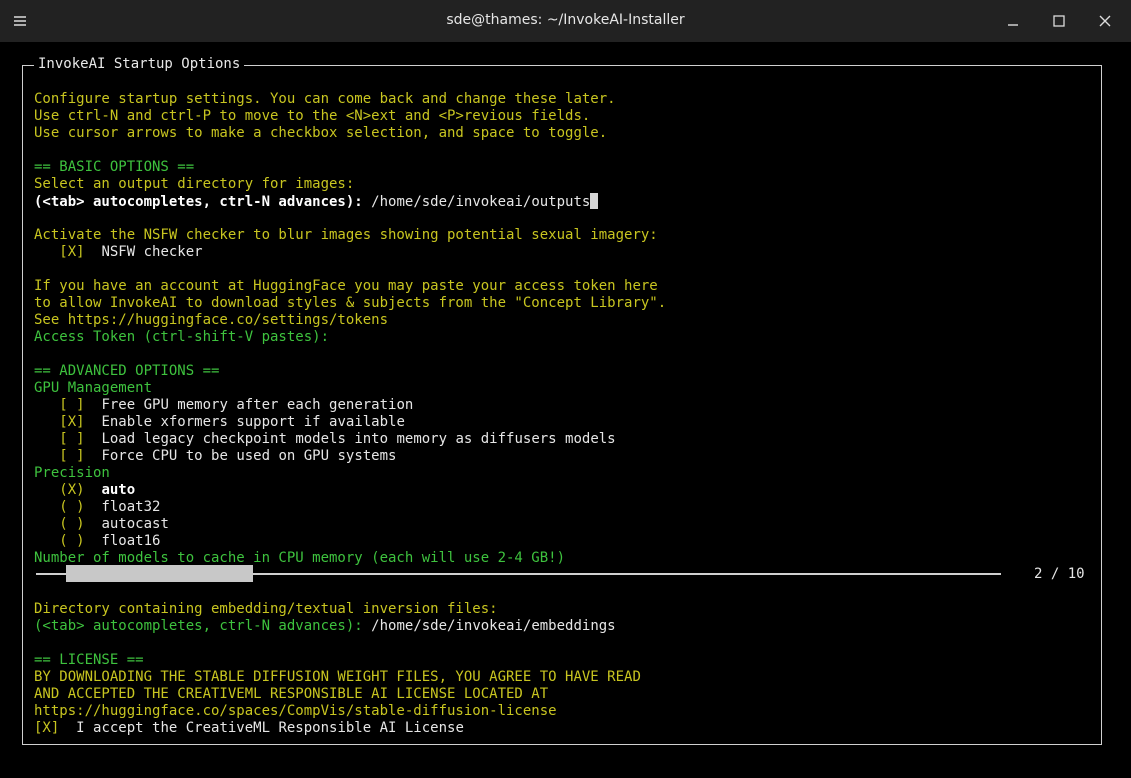 Image resolution: width=1131 pixels, height=778 pixels. I want to click on window-titlebar: sde@thames: ~/InvokeAI-Installer, so click(565, 21).